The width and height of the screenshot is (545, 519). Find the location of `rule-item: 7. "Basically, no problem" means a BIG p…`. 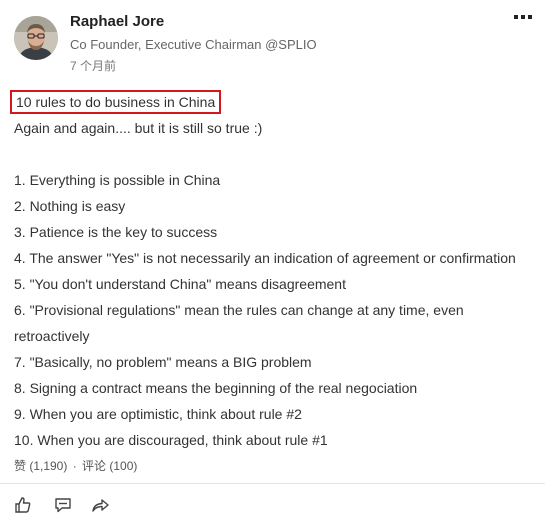

rule-item: 7. "Basically, no problem" means a BIG p… is located at coordinates (163, 362).